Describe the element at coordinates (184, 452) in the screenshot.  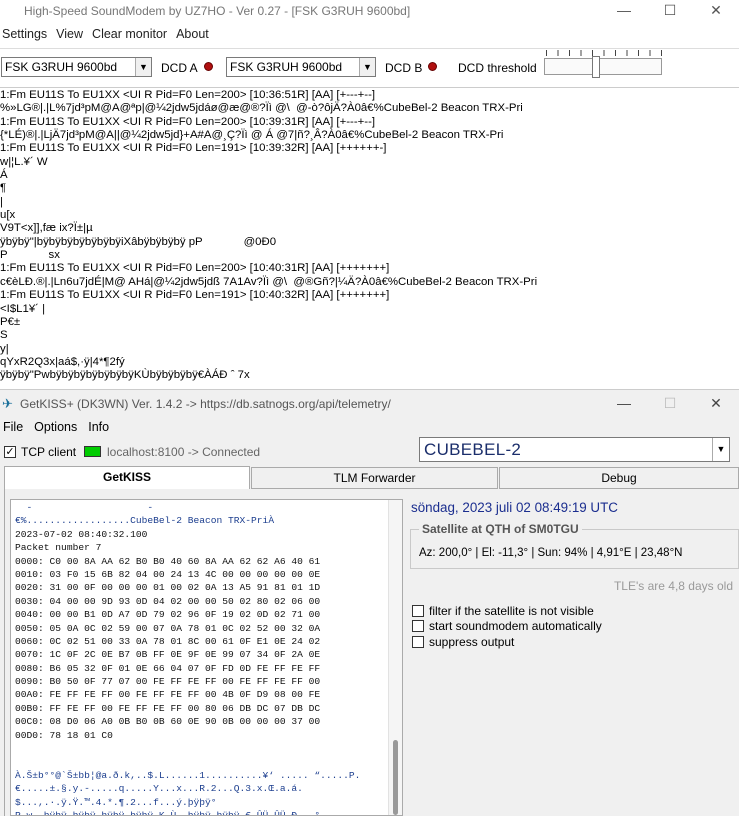
I see `connection-status: localhost:8100 -> Connected` at that location.